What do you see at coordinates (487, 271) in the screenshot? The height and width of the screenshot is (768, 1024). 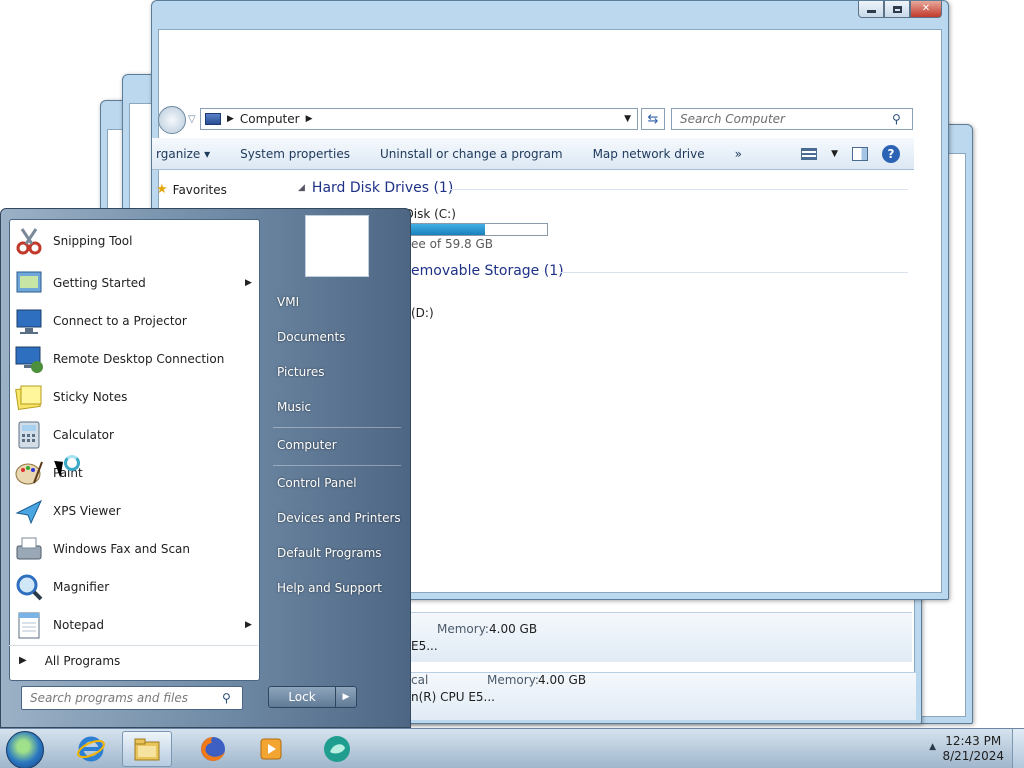 I see `group-removable-storage: emovable Storage (1)` at bounding box center [487, 271].